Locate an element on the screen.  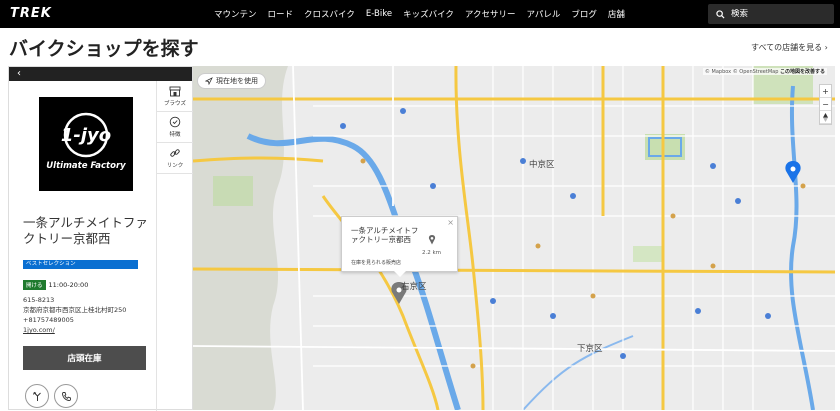
improve-map-link: この地図を改善する is located at coordinates (802, 72).